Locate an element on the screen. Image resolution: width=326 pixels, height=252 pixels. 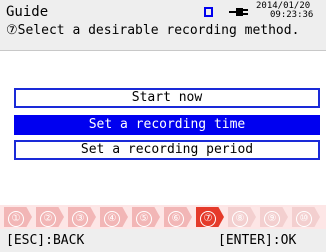
esc-back-hint: [ESC]:BACK is located at coordinates (45, 240).